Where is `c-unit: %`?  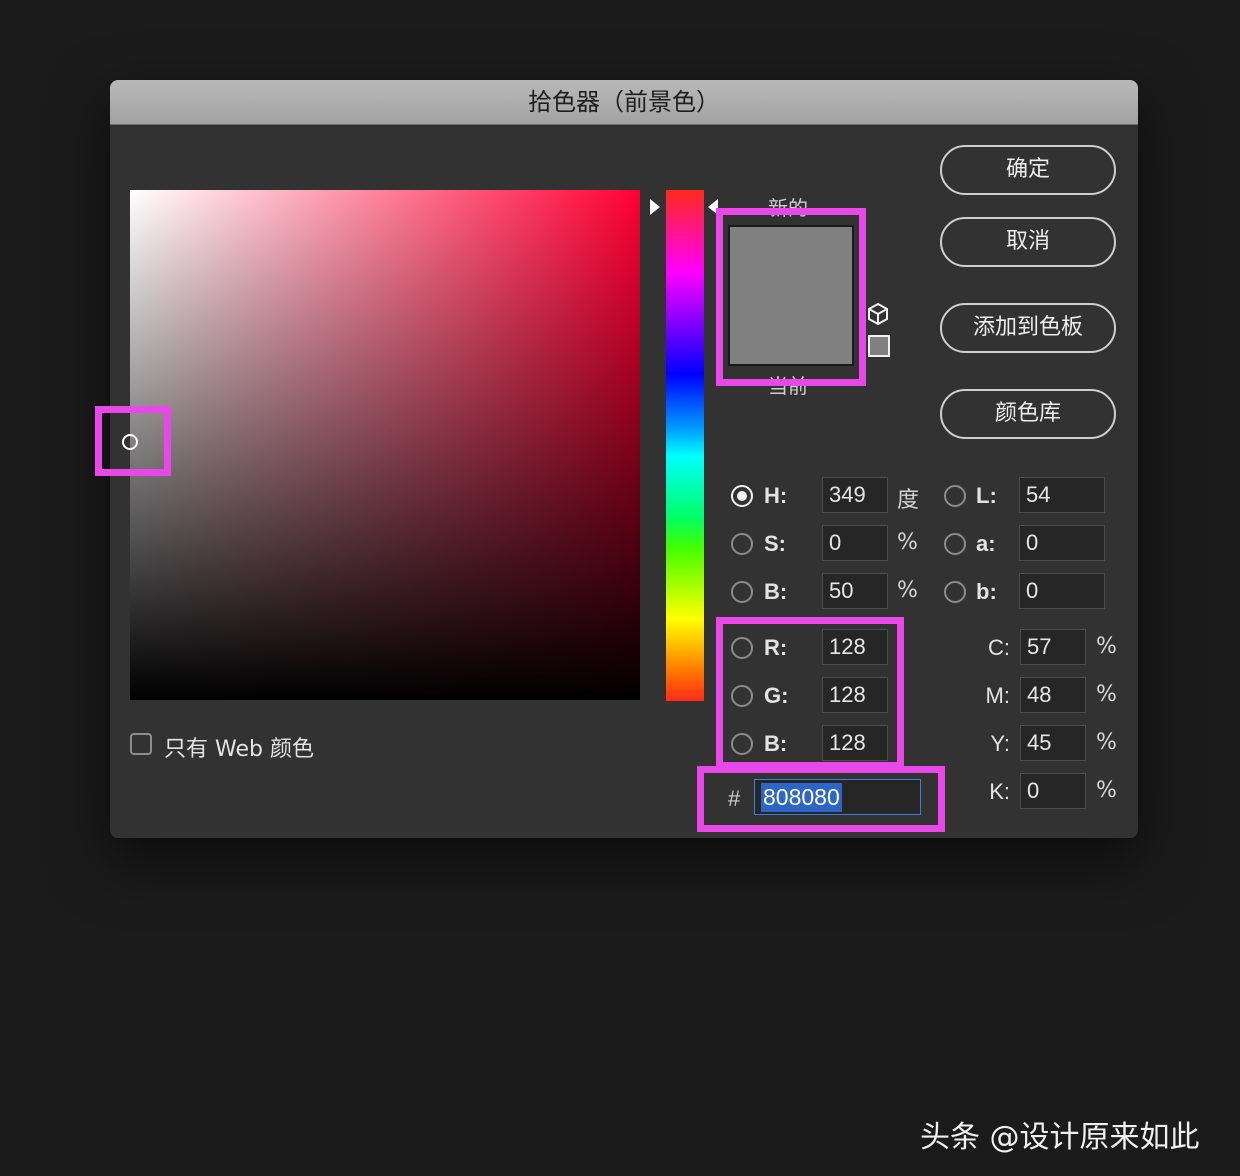
c-unit: % is located at coordinates (1106, 646).